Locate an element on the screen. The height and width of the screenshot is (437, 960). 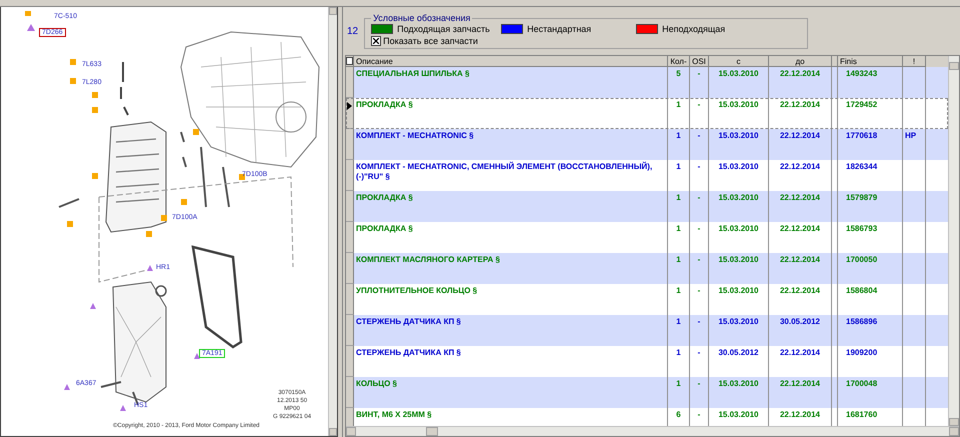
legend-title: Условные обозначения is located at coordinates (422, 18).